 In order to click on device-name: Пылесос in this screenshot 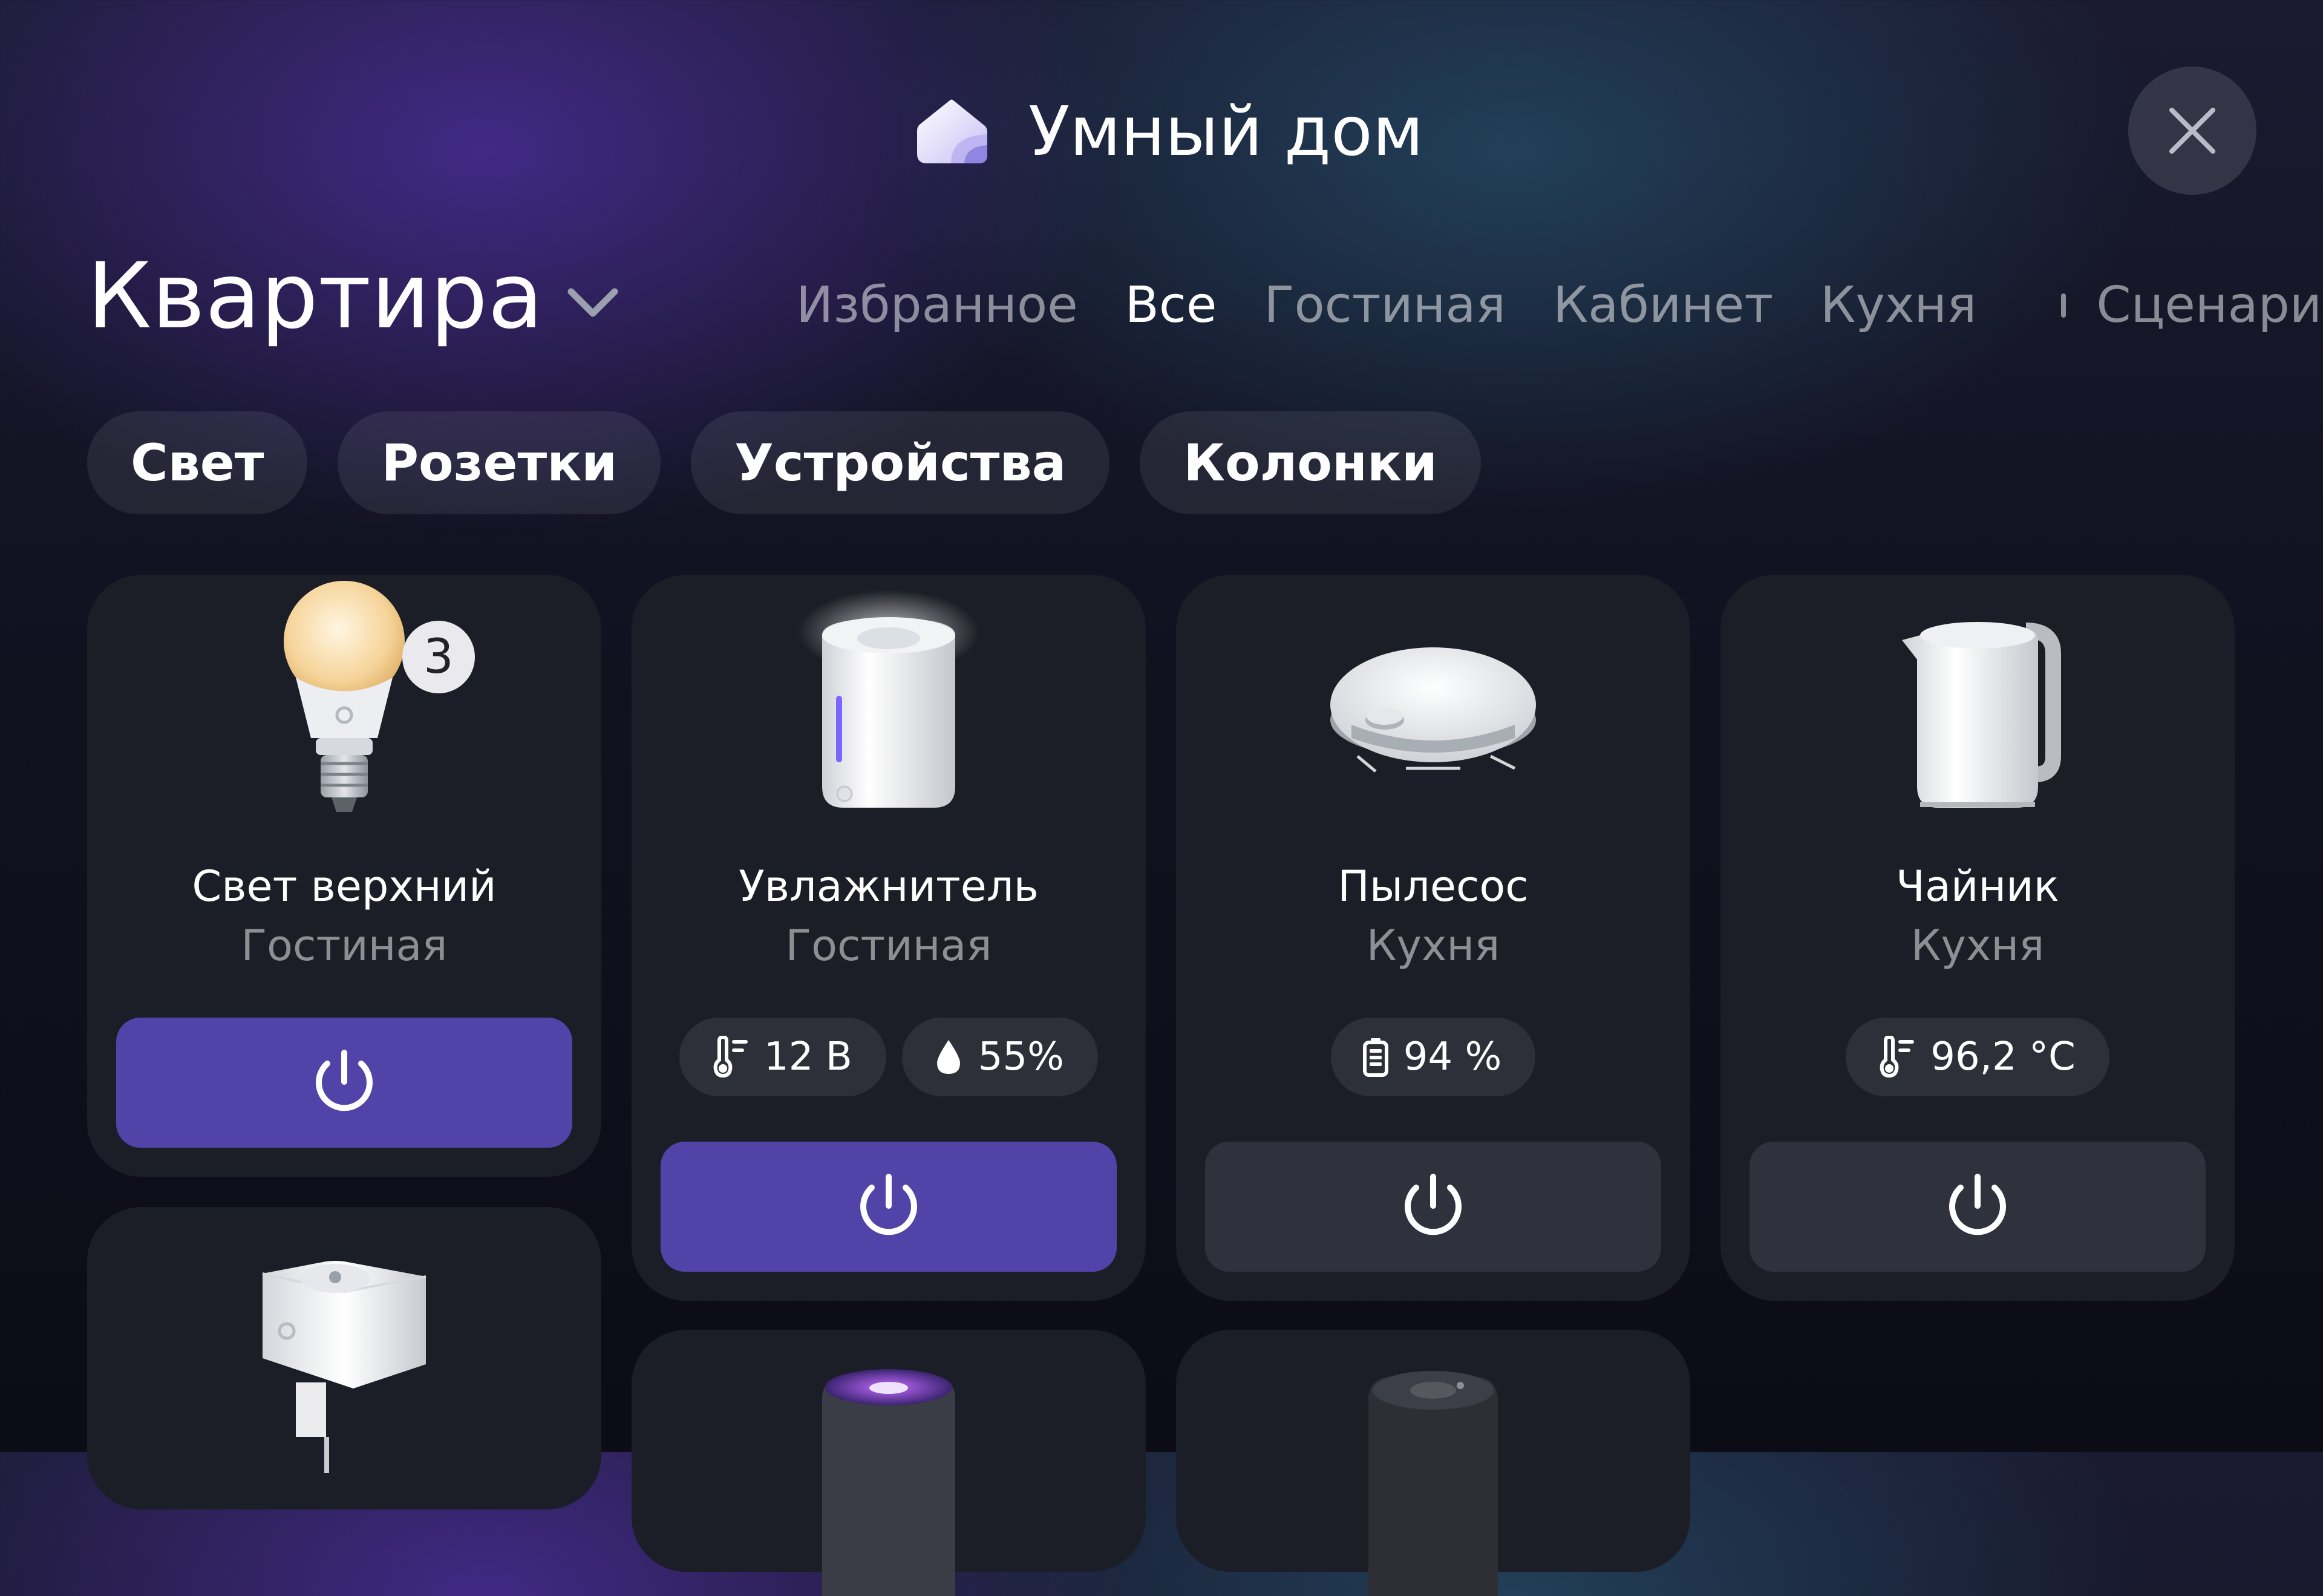, I will do `click(1433, 887)`.